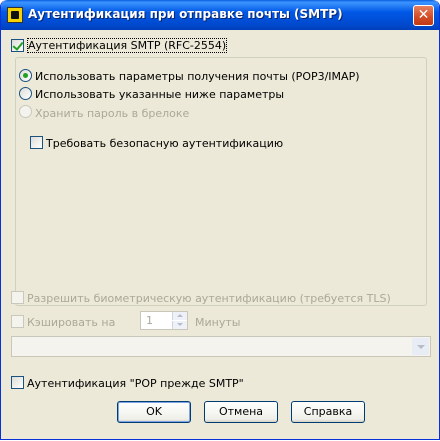 The image size is (440, 441). I want to click on close-button: ✕, so click(423, 15).